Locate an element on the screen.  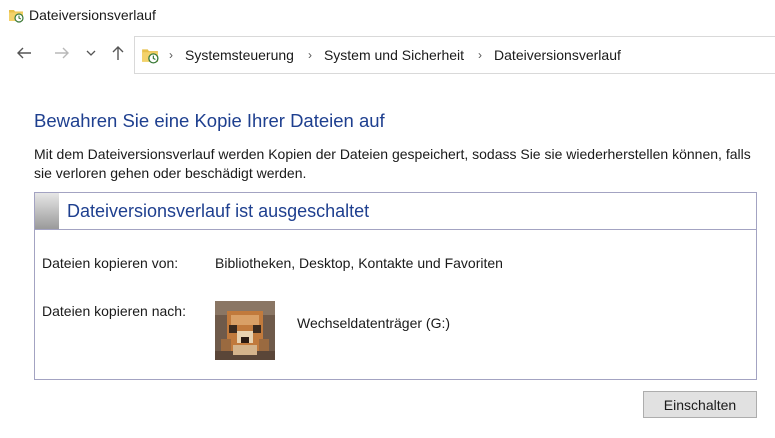
drive-image-picture is located at coordinates (245, 330).